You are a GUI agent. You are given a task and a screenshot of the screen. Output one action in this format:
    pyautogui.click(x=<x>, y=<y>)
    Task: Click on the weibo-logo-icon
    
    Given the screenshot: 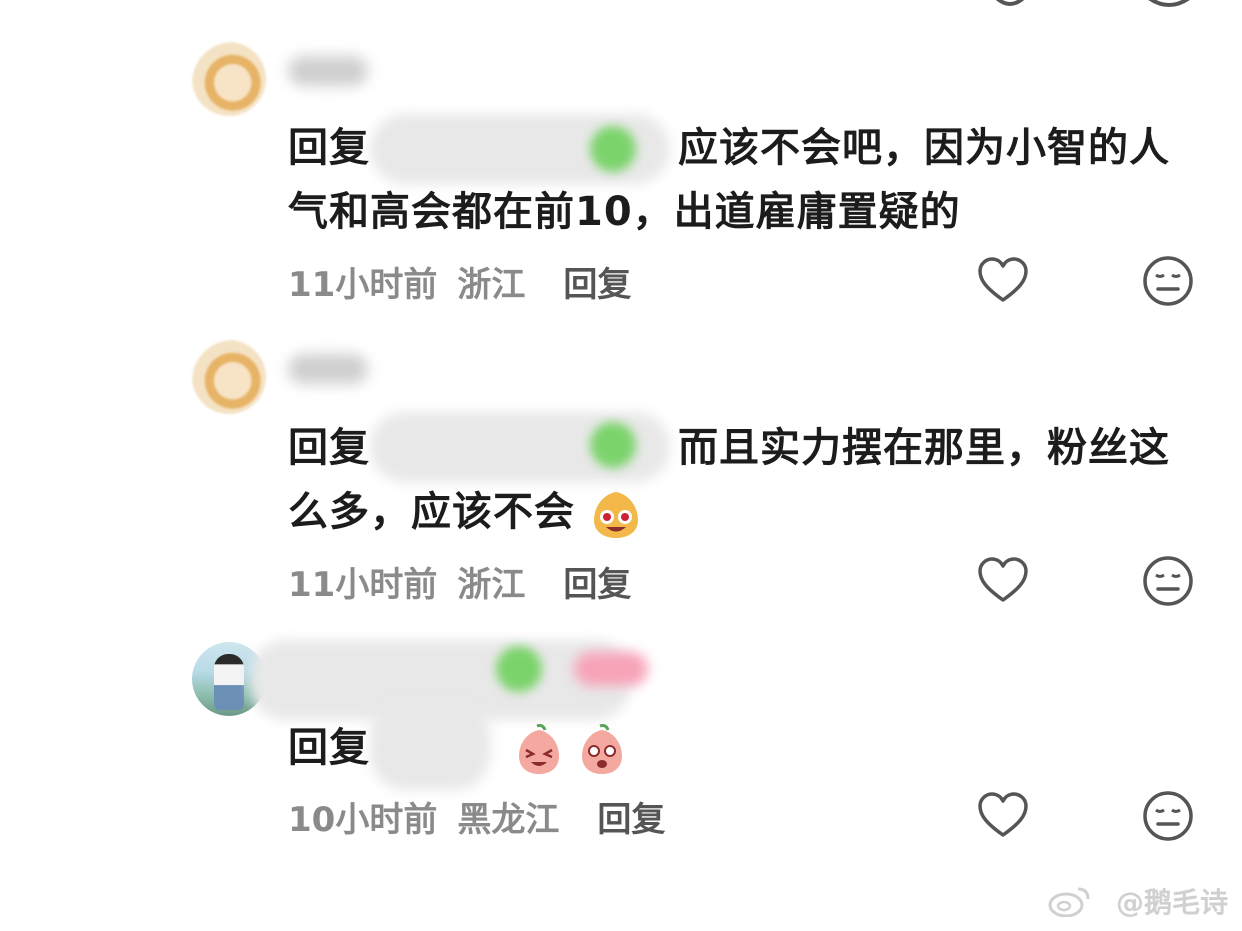 What is the action you would take?
    pyautogui.click(x=1069, y=902)
    